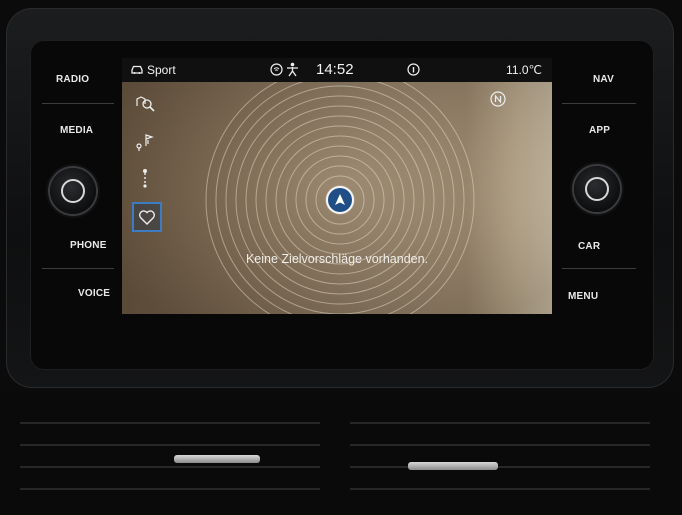 The height and width of the screenshot is (515, 682). Describe the element at coordinates (145, 103) in the screenshot. I see `destination-search-icon` at that location.